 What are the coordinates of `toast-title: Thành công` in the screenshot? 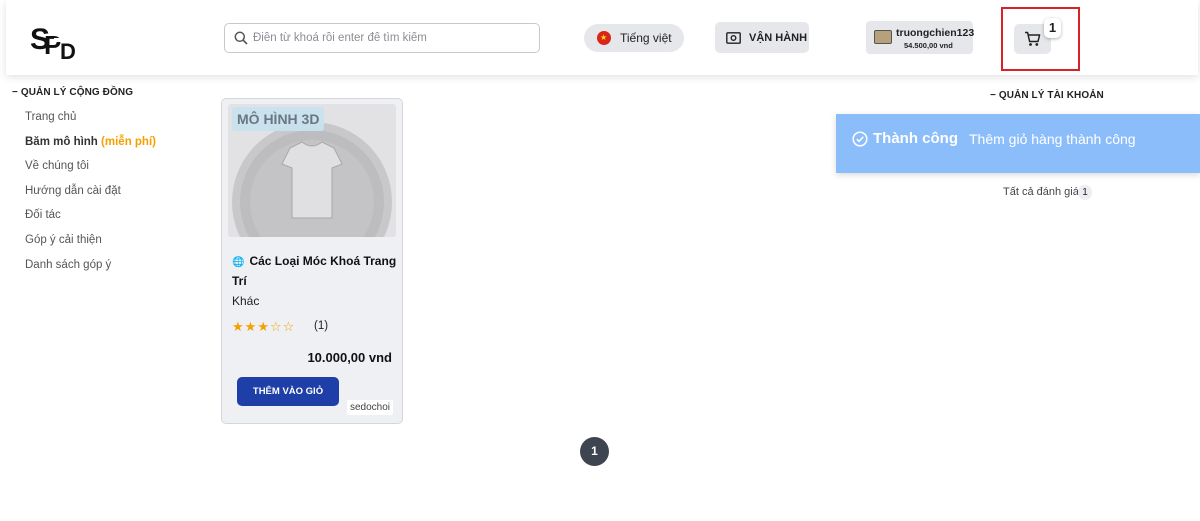 It's located at (915, 138).